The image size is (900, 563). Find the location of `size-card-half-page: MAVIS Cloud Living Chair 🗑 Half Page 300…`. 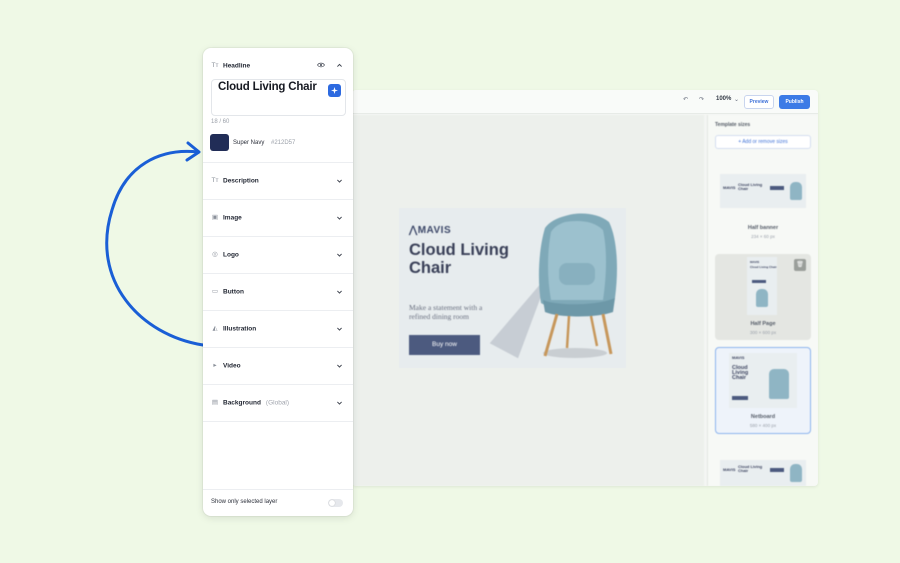

size-card-half-page: MAVIS Cloud Living Chair 🗑 Half Page 300… is located at coordinates (763, 297).